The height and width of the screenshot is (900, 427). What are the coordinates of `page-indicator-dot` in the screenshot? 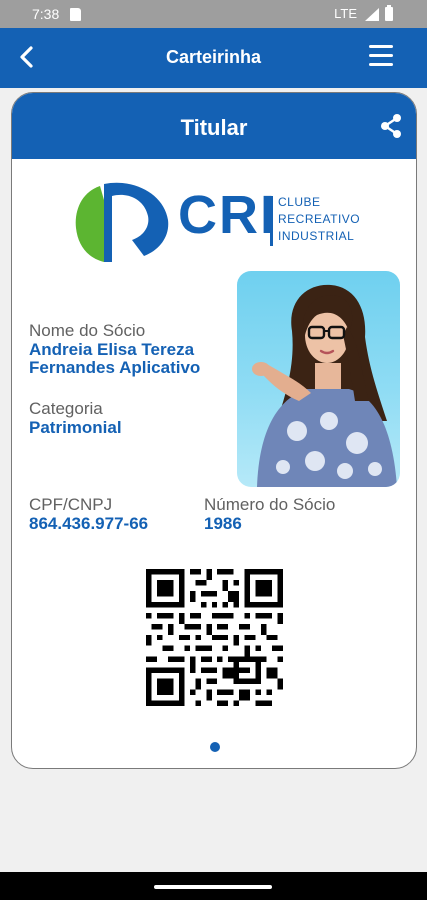 It's located at (215, 747).